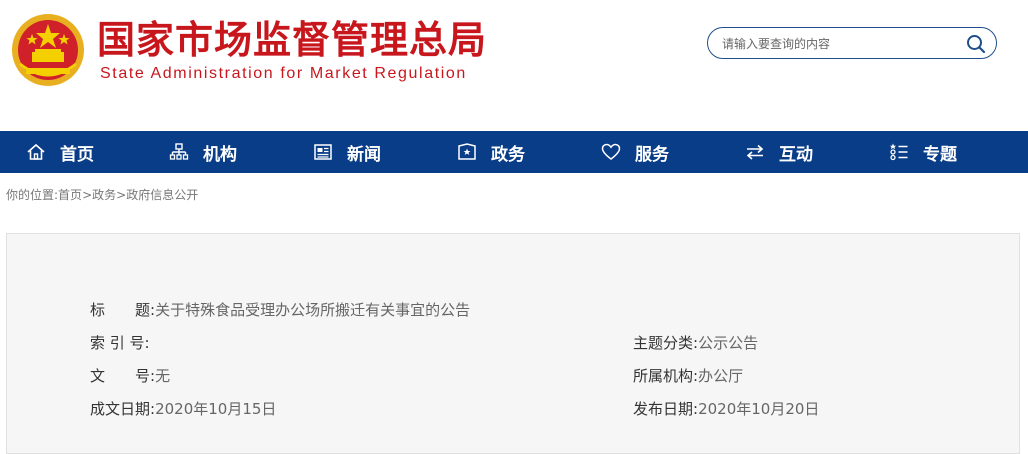 This screenshot has width=1028, height=454. I want to click on field-publish-date: 发布日期:2020年10月20日, so click(726, 408).